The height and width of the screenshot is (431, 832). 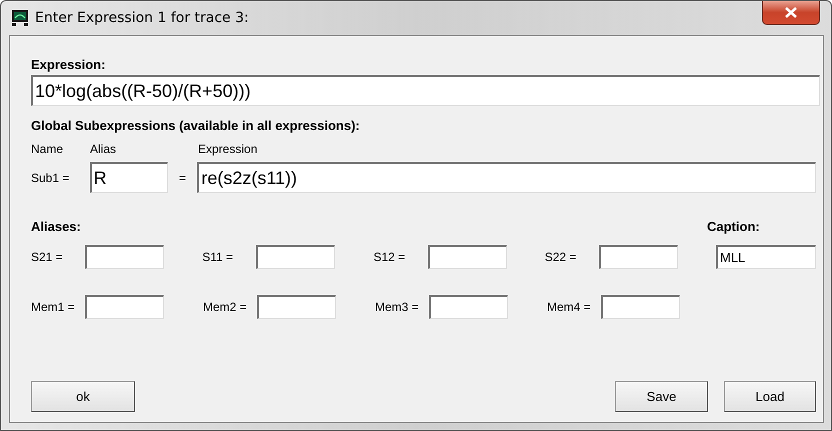 What do you see at coordinates (196, 126) in the screenshot?
I see `section-label: Global Subexpressions (available in all expressions):` at bounding box center [196, 126].